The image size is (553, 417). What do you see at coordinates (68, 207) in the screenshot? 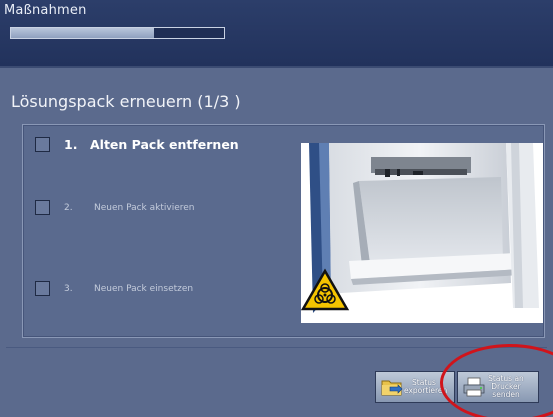
I see `step-number: 2.` at bounding box center [68, 207].